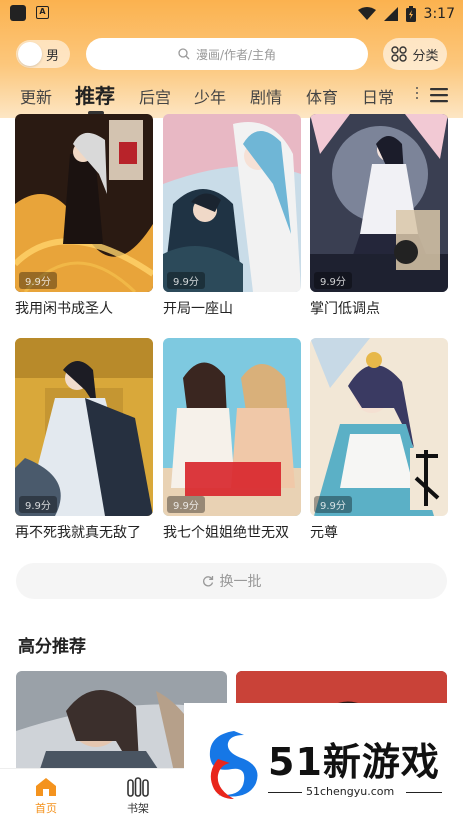  Describe the element at coordinates (439, 95) in the screenshot. I see `menu-icon` at that location.